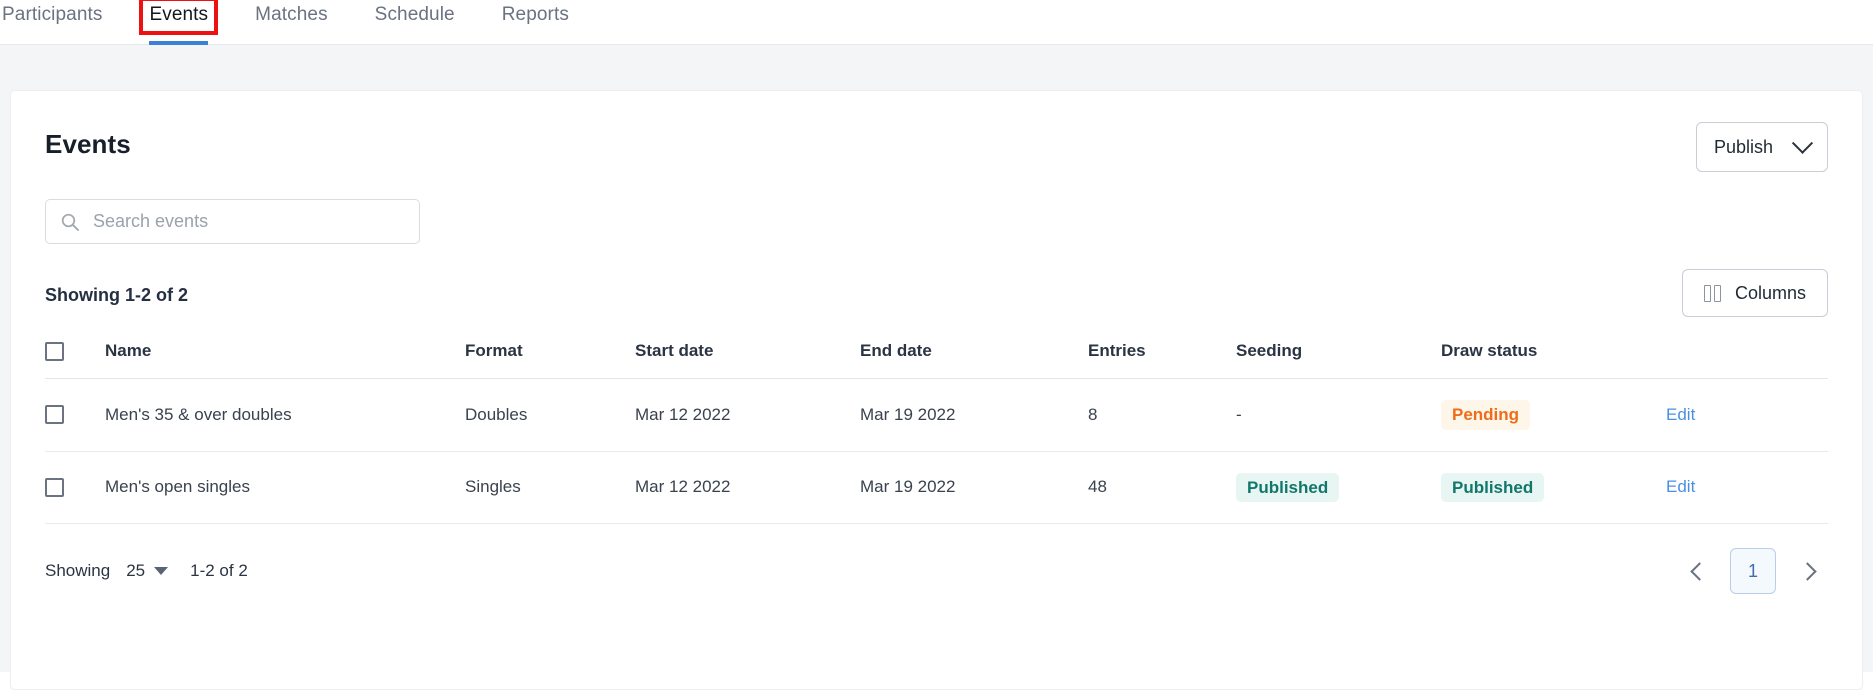 Image resolution: width=1873 pixels, height=690 pixels. Describe the element at coordinates (1288, 487) in the screenshot. I see `seeding-status-badge: Published` at that location.